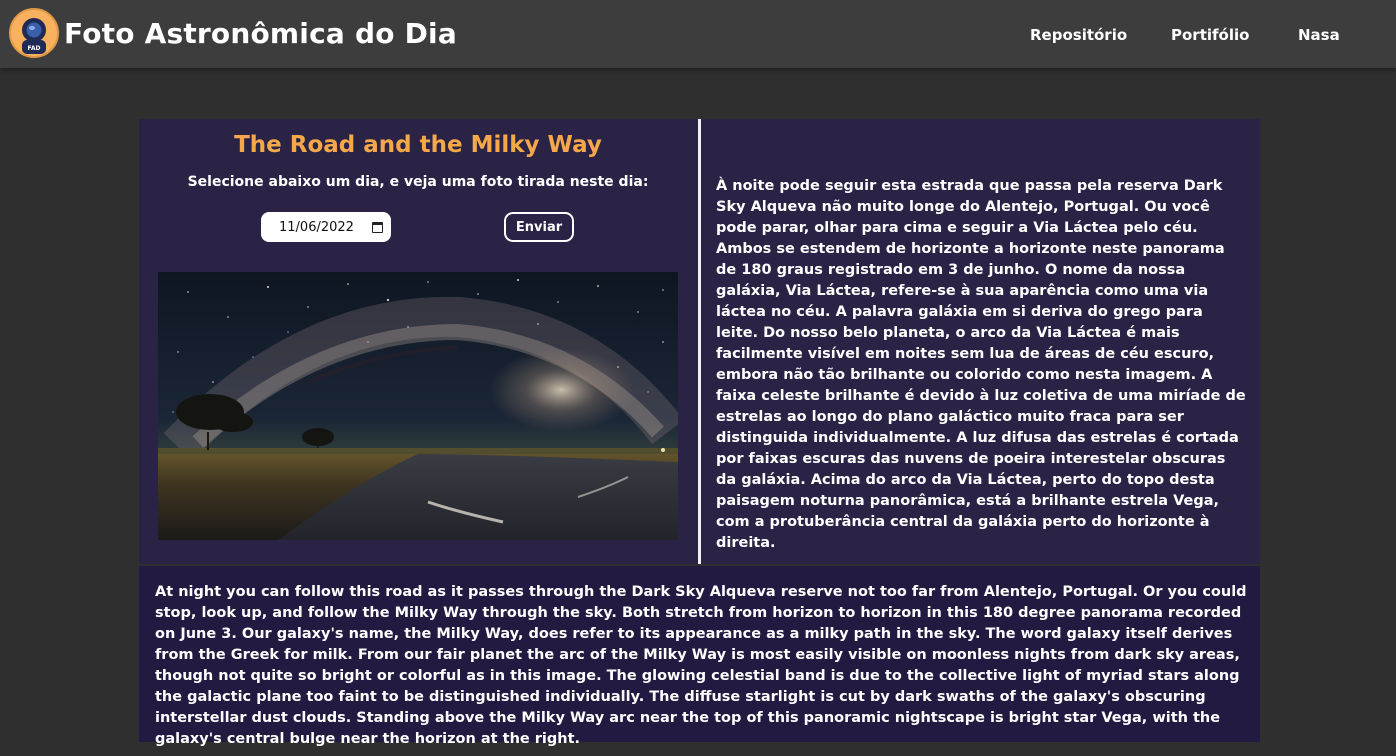 This screenshot has height=756, width=1396. Describe the element at coordinates (1078, 35) in the screenshot. I see `nav-link-repositorio: Repositório` at that location.